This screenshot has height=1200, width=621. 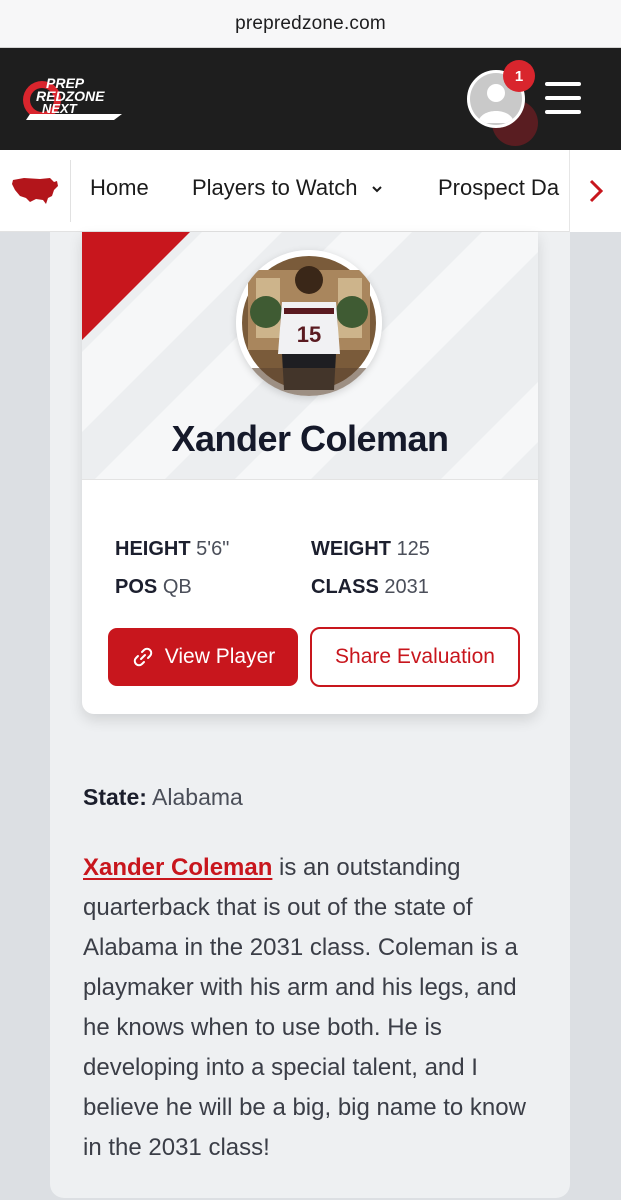 What do you see at coordinates (220, 656) in the screenshot?
I see `view-player-label: View Player` at bounding box center [220, 656].